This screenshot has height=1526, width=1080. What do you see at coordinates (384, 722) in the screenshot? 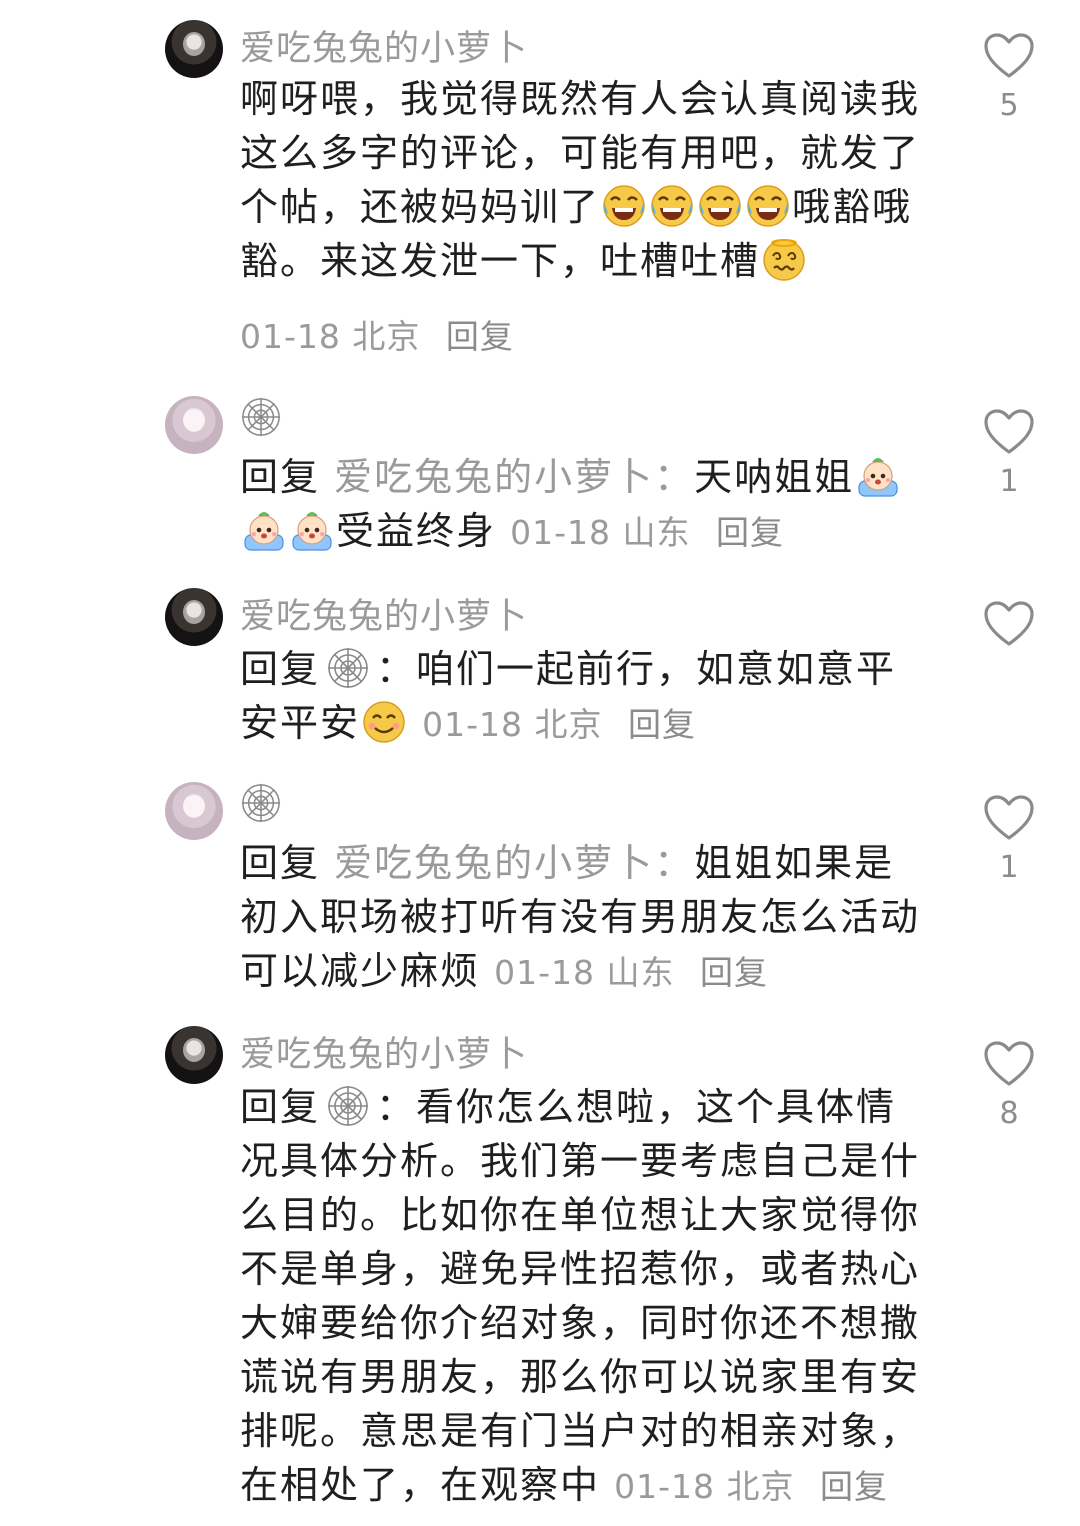
I see `smiling-emoji-icon` at bounding box center [384, 722].